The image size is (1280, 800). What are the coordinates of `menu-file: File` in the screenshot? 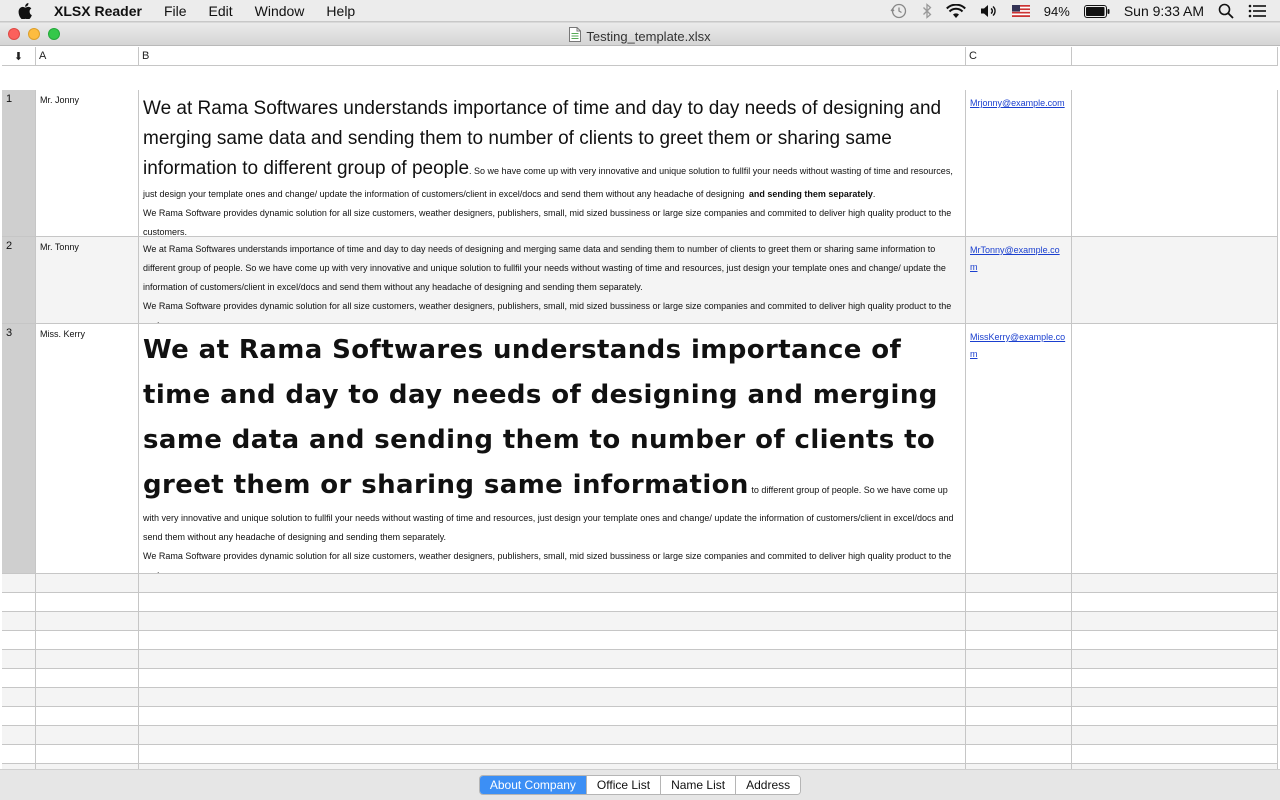 It's located at (175, 11).